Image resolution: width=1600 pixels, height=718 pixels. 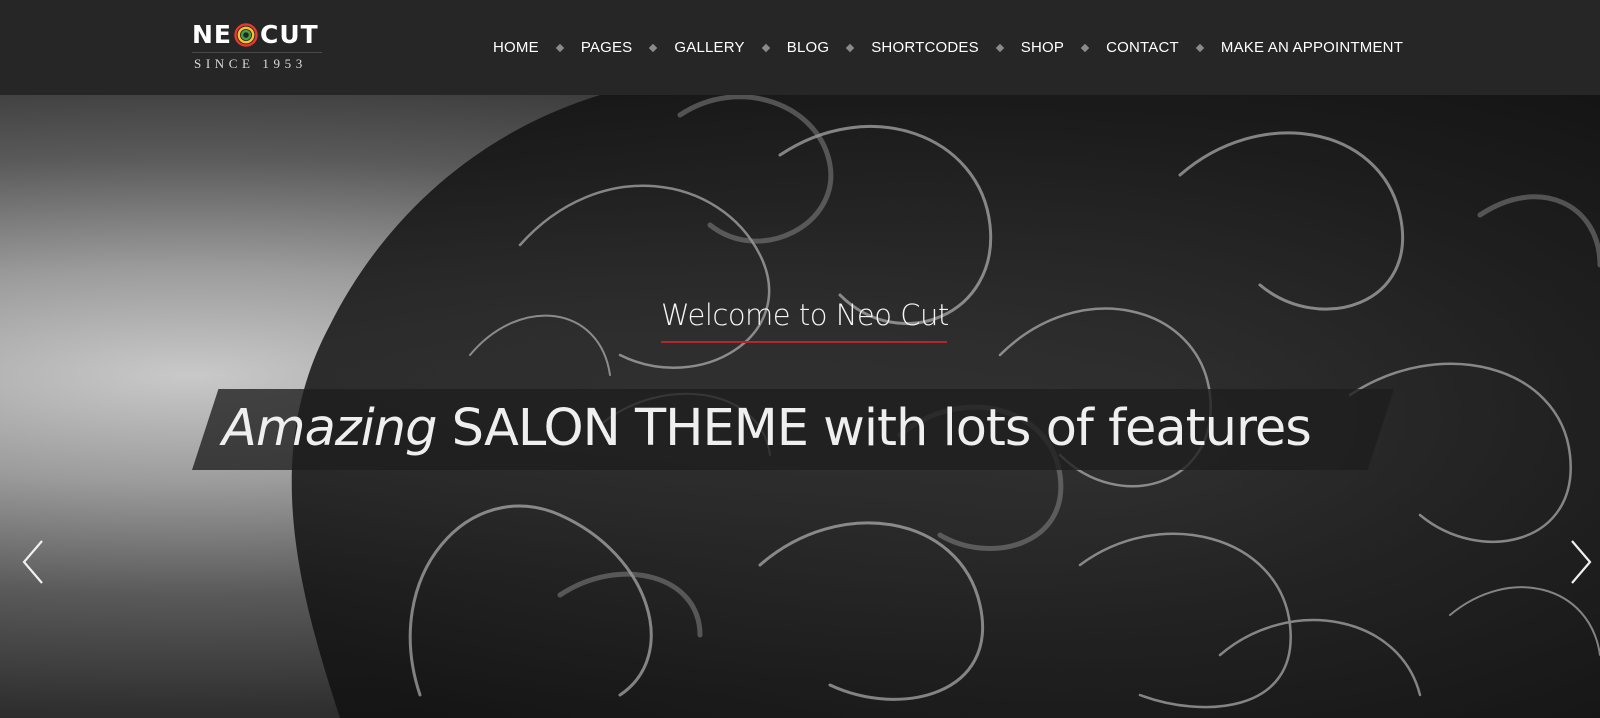 I want to click on slider-prev-button, so click(x=33, y=562).